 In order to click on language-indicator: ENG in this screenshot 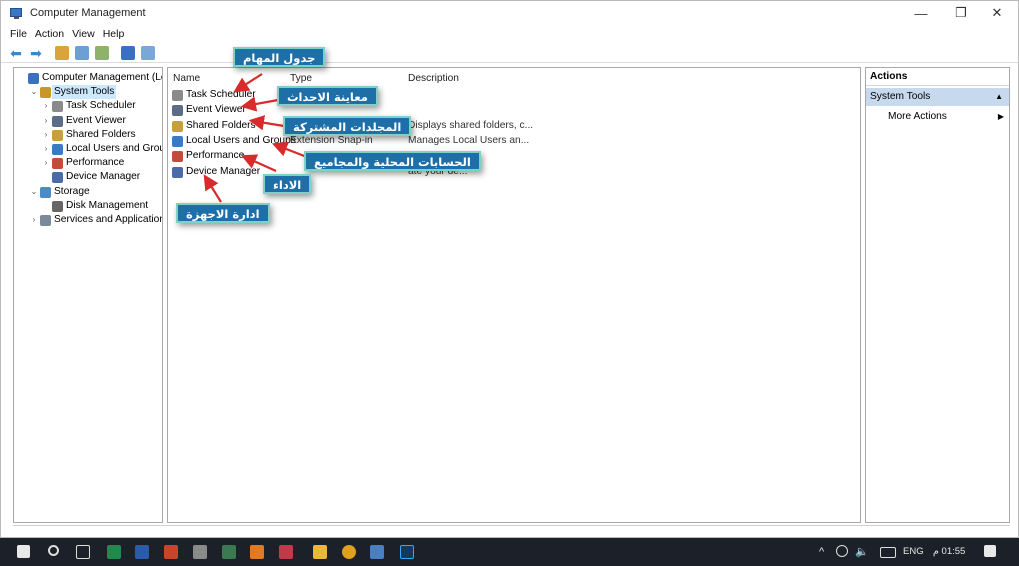, I will do `click(913, 552)`.